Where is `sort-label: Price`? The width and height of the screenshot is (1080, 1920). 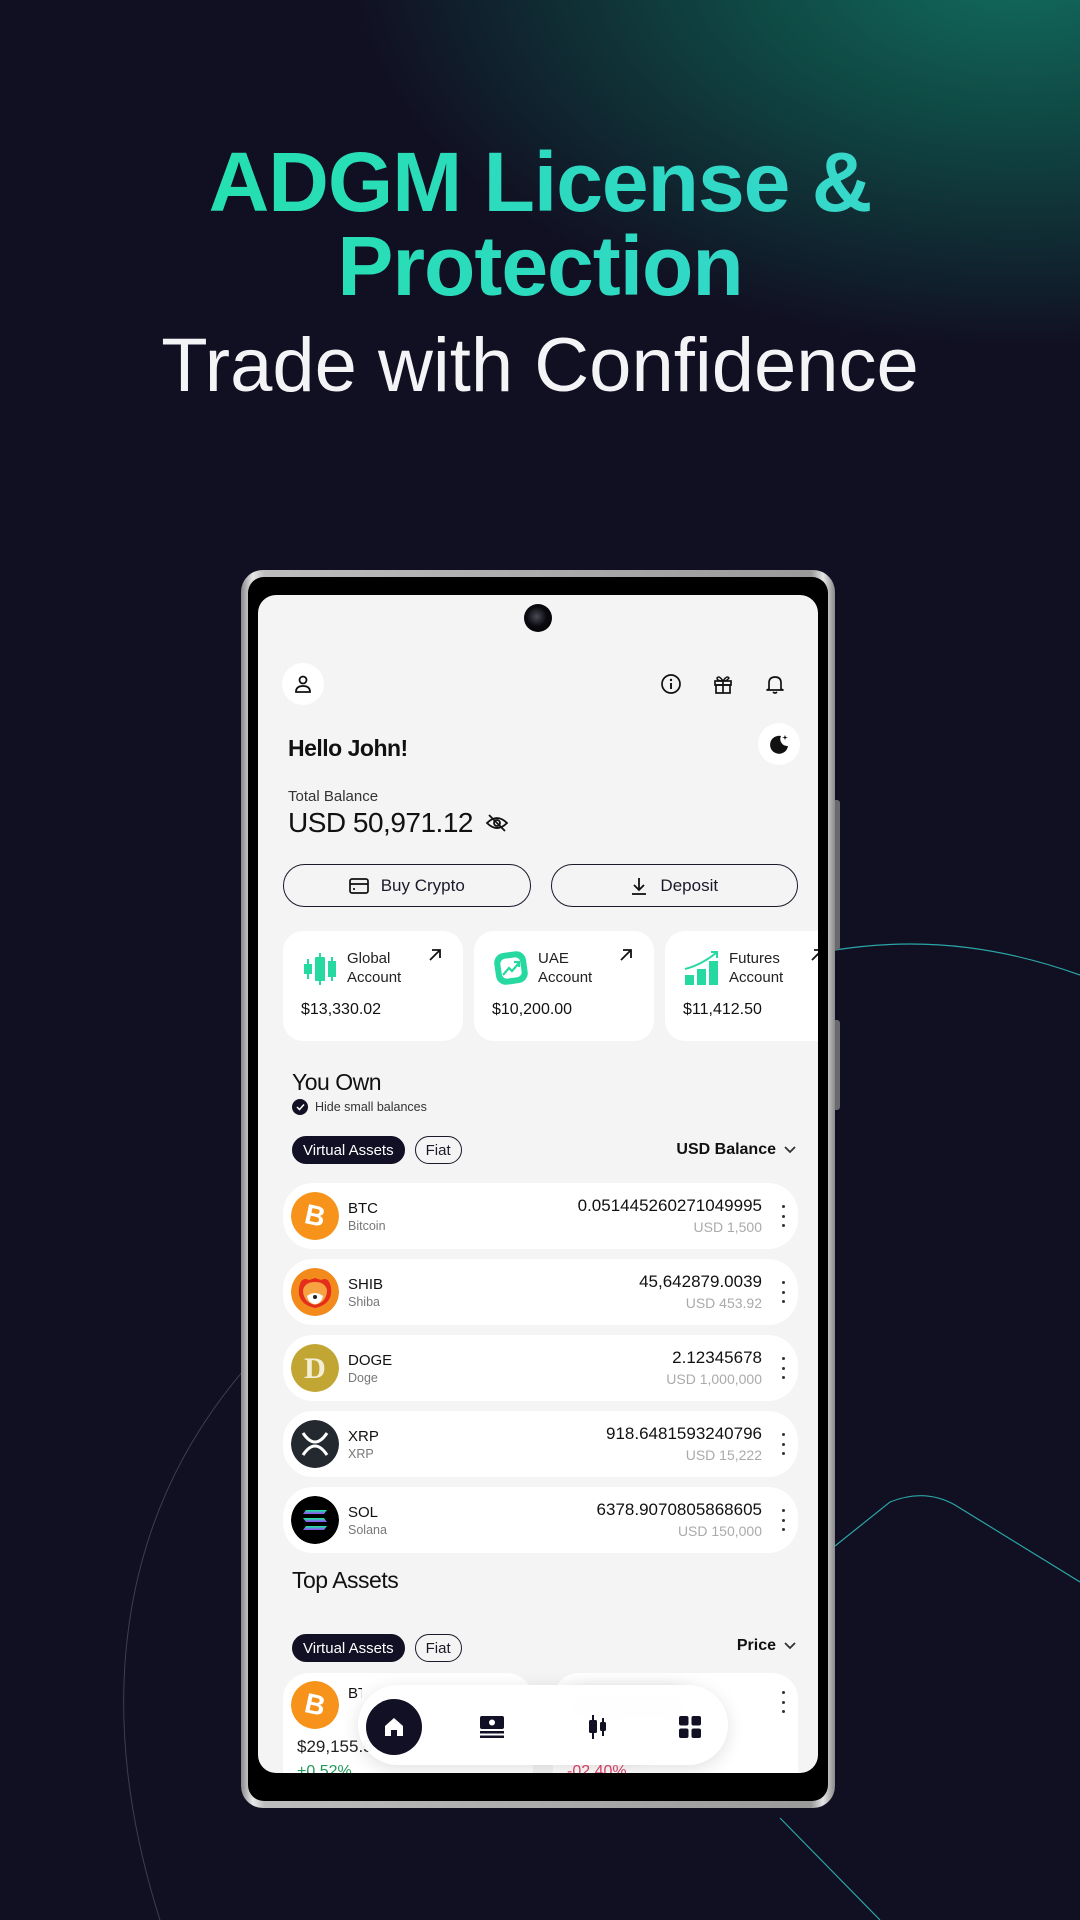
sort-label: Price is located at coordinates (756, 1645).